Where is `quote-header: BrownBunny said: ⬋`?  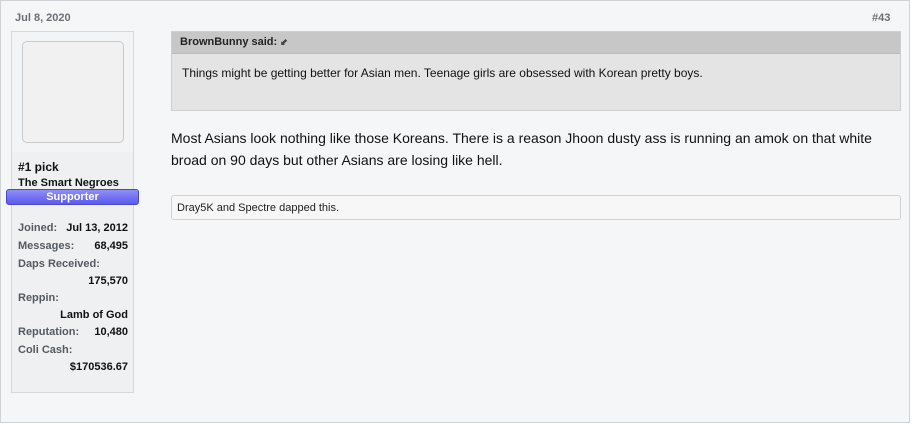 quote-header: BrownBunny said: ⬋ is located at coordinates (536, 43).